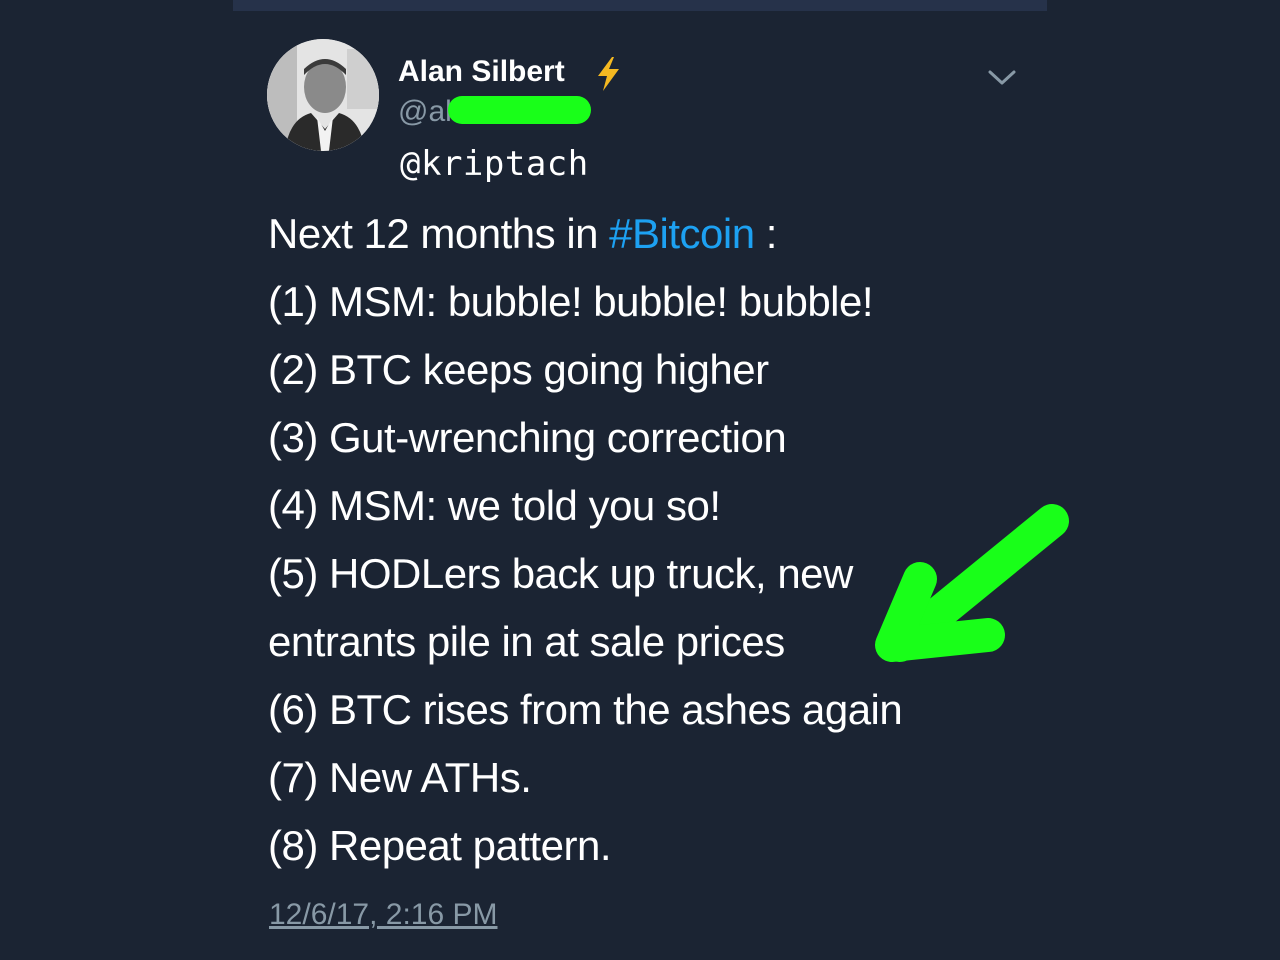 The width and height of the screenshot is (1280, 960). Describe the element at coordinates (440, 845) in the screenshot. I see `tweet-line: (8) Repeat pattern.` at that location.